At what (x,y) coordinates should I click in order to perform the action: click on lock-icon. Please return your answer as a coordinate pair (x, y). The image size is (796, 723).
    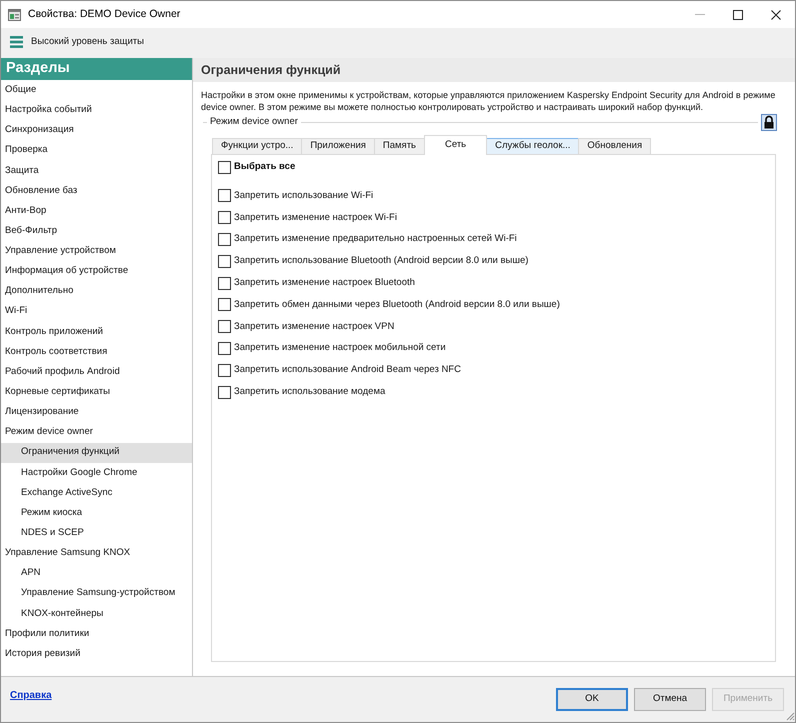
    Looking at the image, I should click on (769, 122).